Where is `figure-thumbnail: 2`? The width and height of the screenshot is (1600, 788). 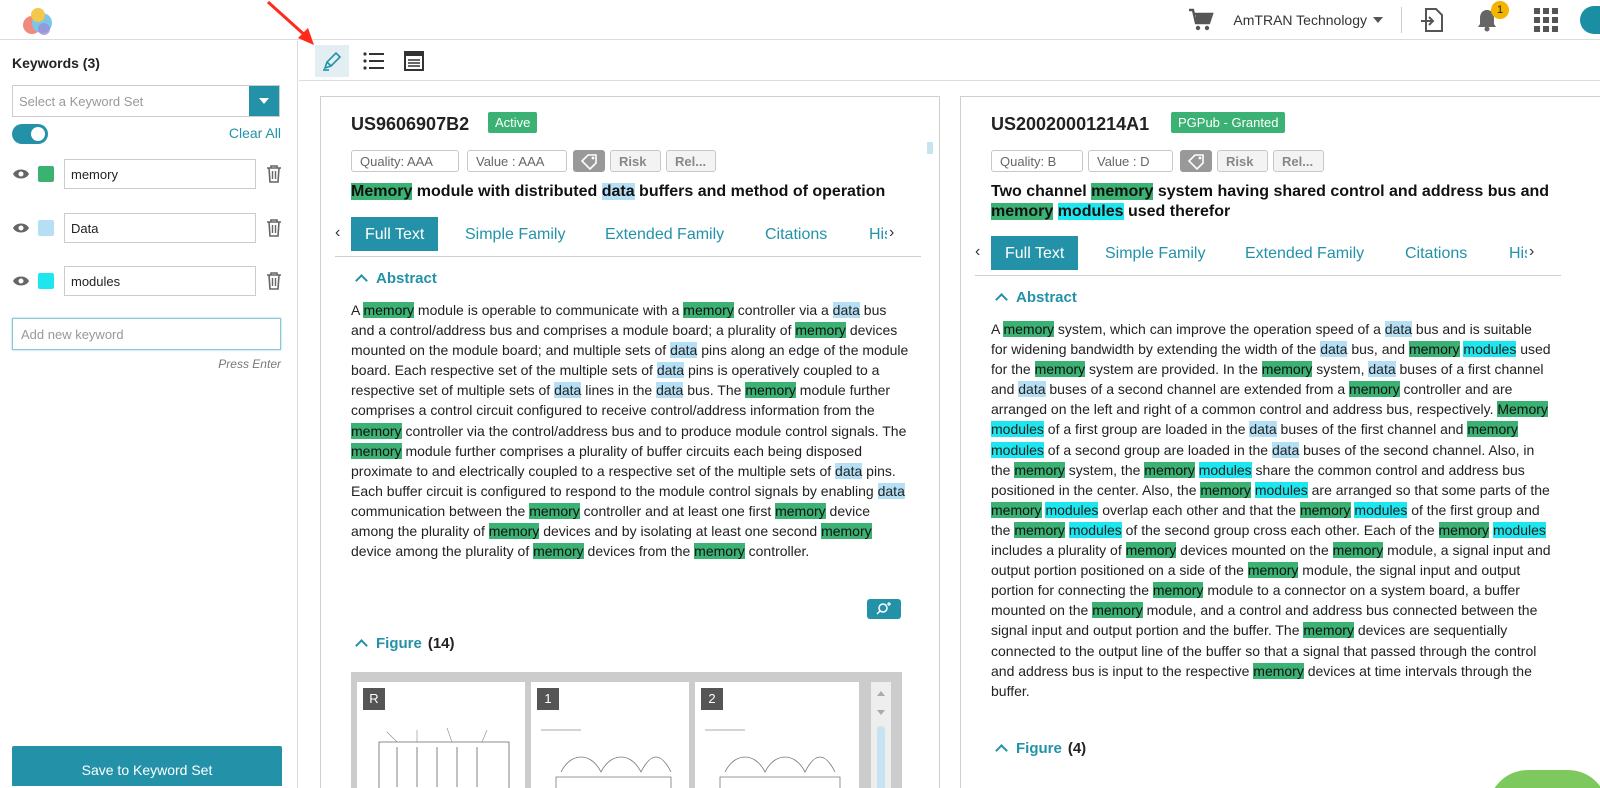
figure-thumbnail: 2 is located at coordinates (777, 735).